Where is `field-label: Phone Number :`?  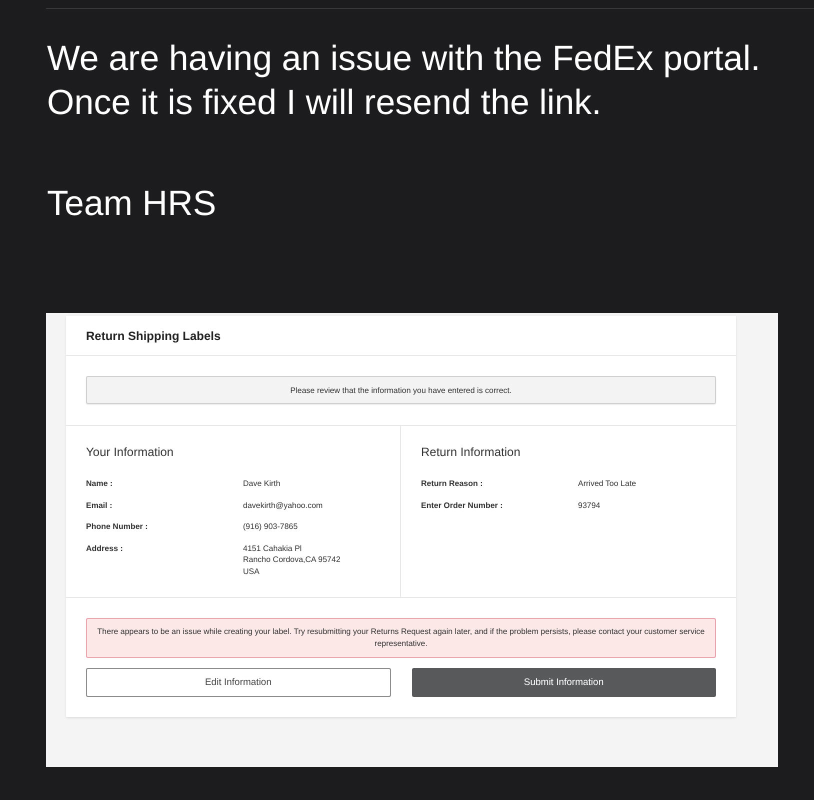 field-label: Phone Number : is located at coordinates (117, 526).